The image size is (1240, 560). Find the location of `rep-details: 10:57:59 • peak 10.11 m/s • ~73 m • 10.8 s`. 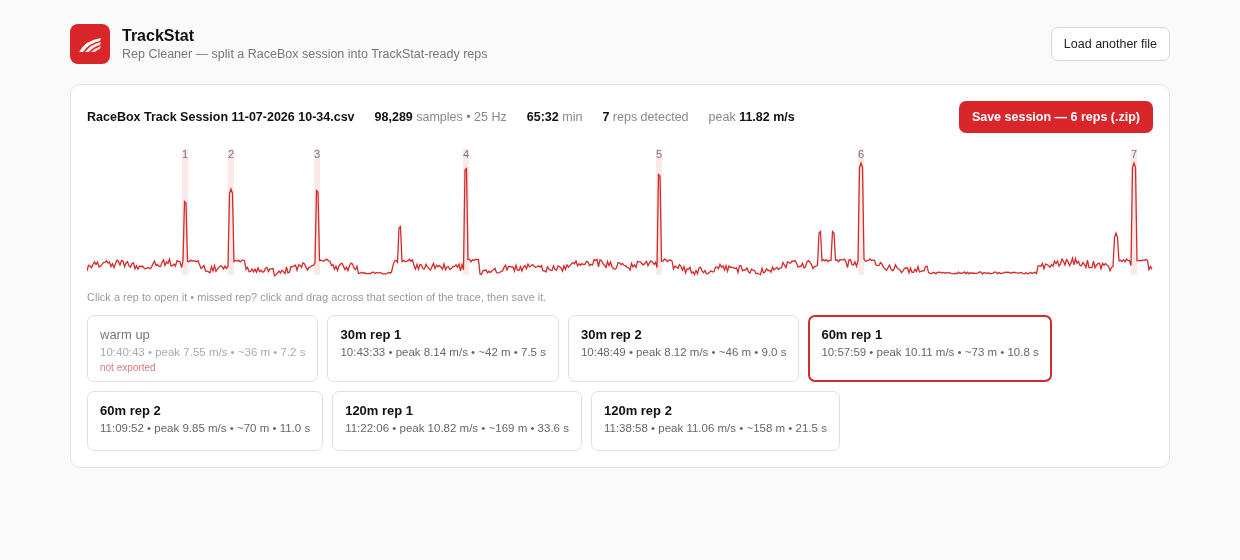

rep-details: 10:57:59 • peak 10.11 m/s • ~73 m • 10.8 s is located at coordinates (930, 352).